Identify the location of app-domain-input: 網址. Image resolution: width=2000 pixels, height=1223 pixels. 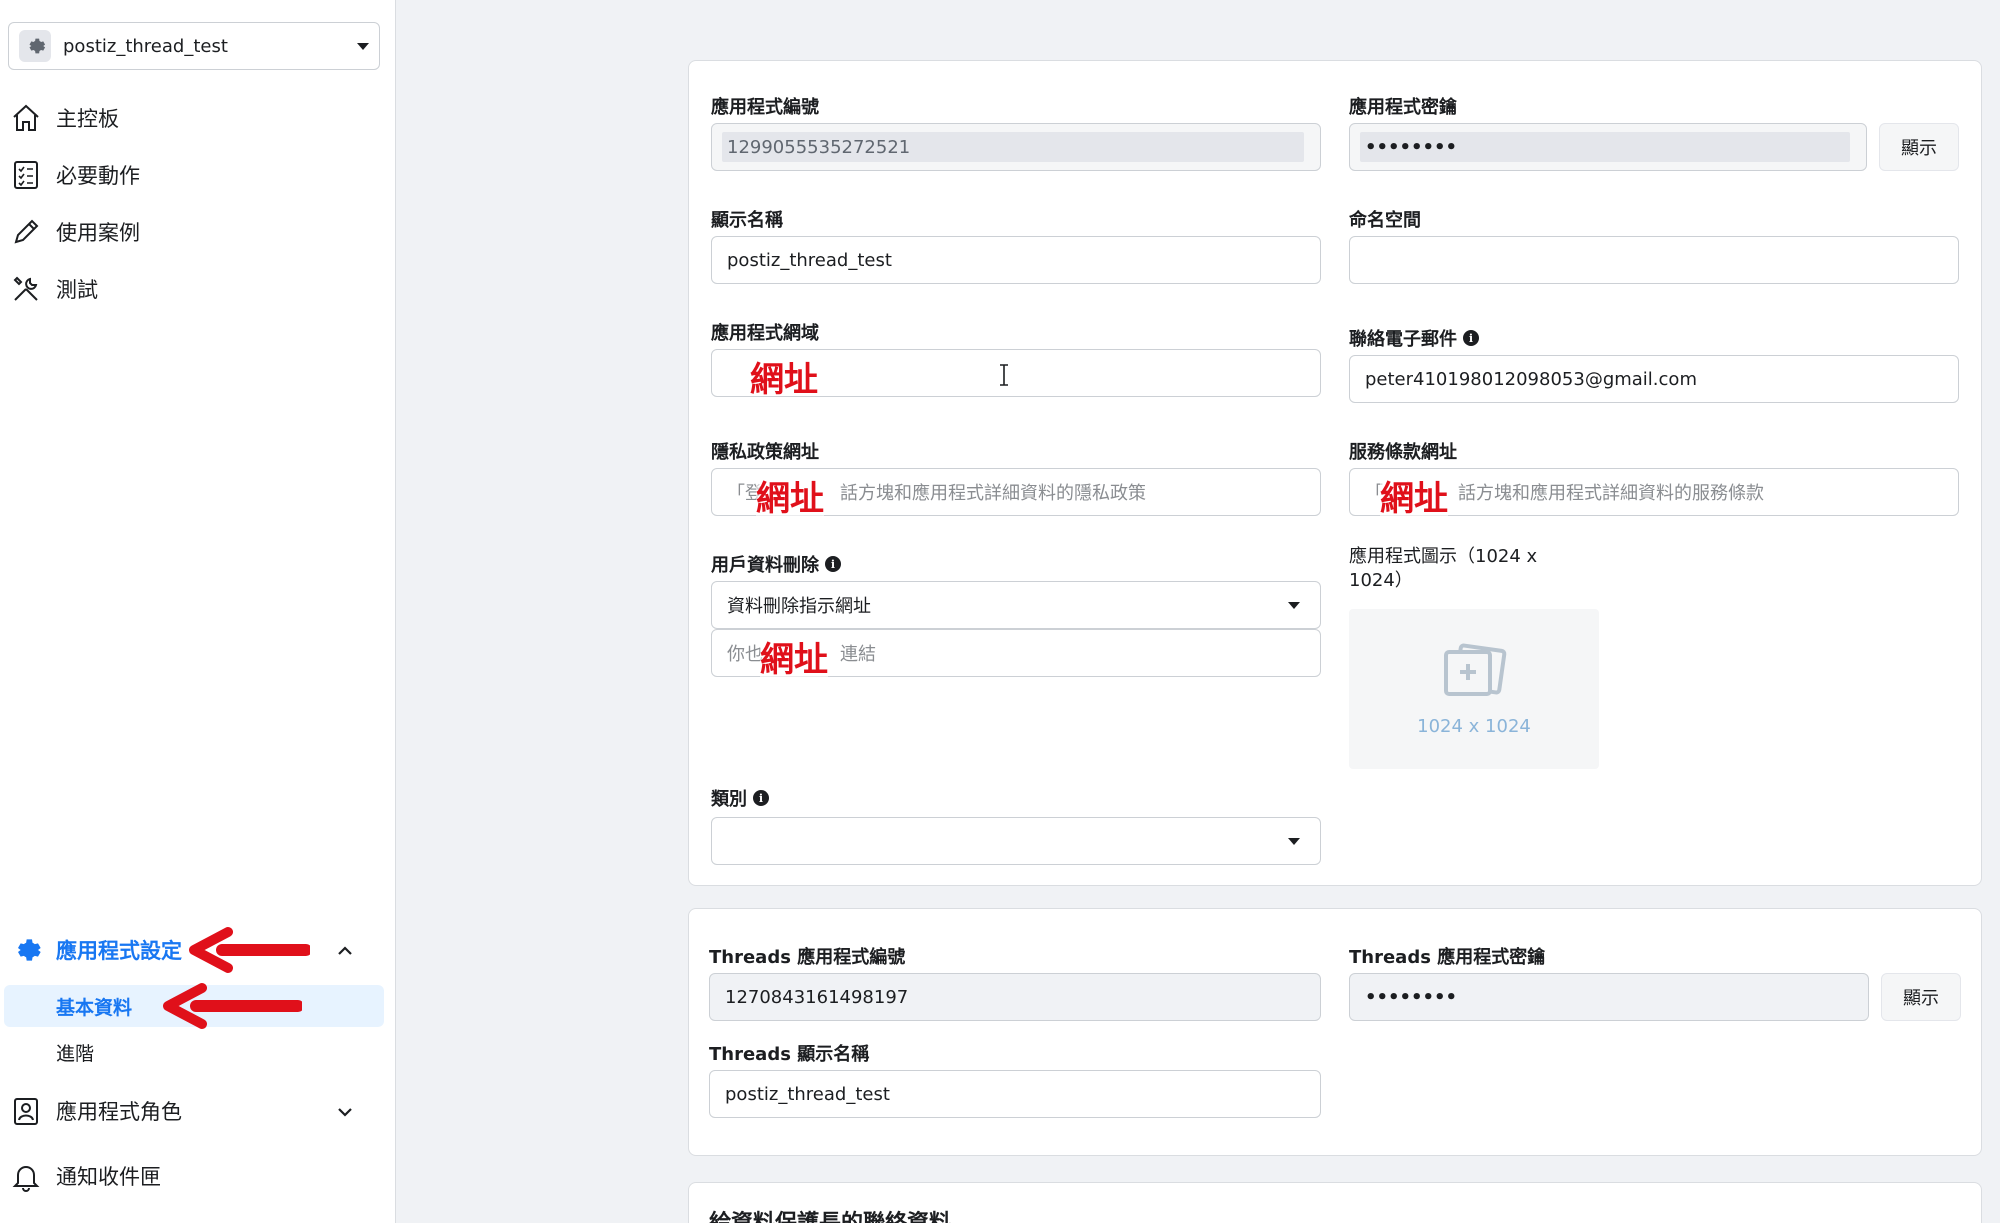
(1016, 374).